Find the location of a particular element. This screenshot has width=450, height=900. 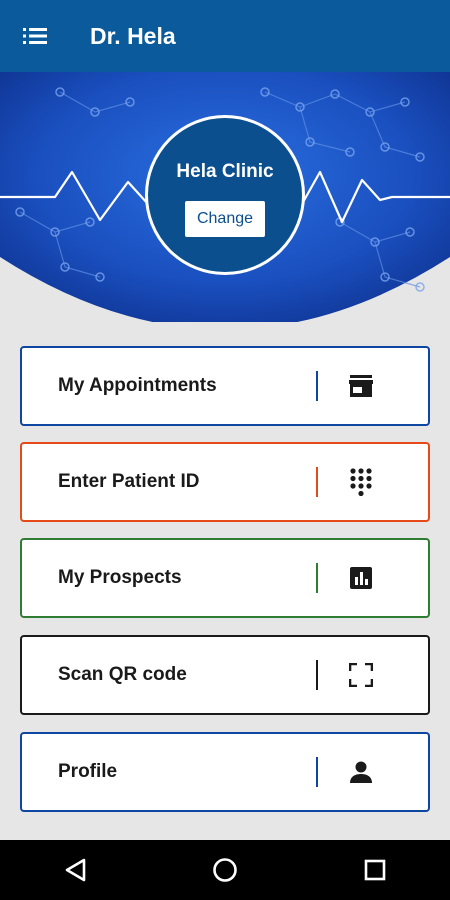

recents-icon is located at coordinates (375, 870).